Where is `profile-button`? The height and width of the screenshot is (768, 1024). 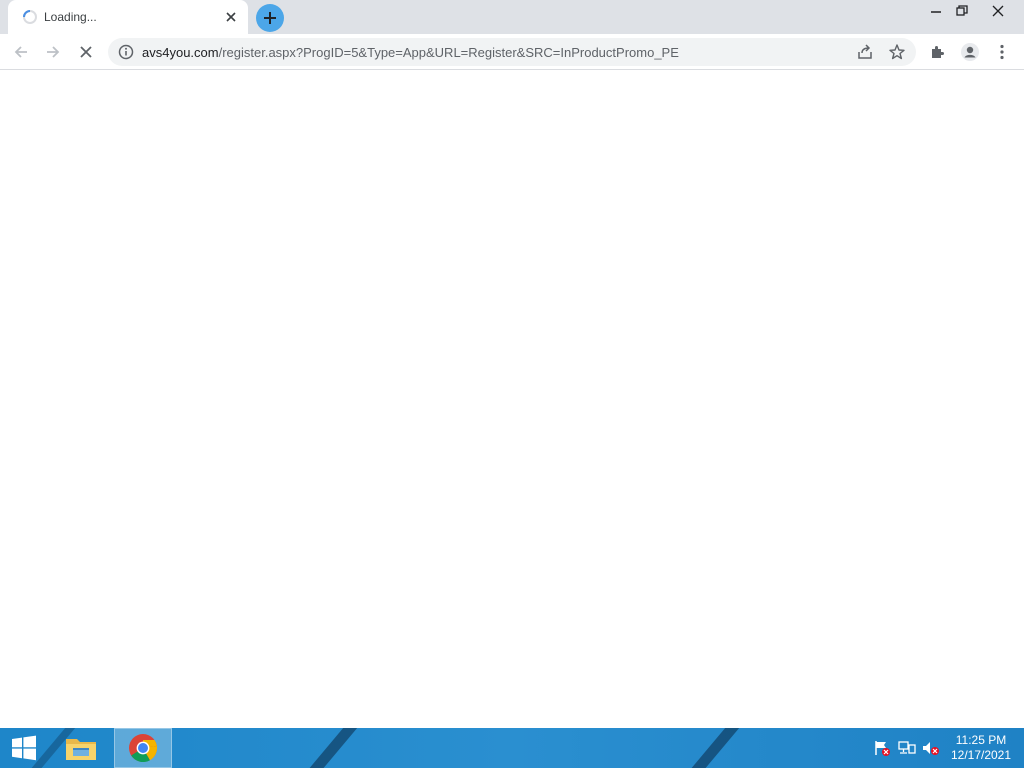
profile-button is located at coordinates (970, 52).